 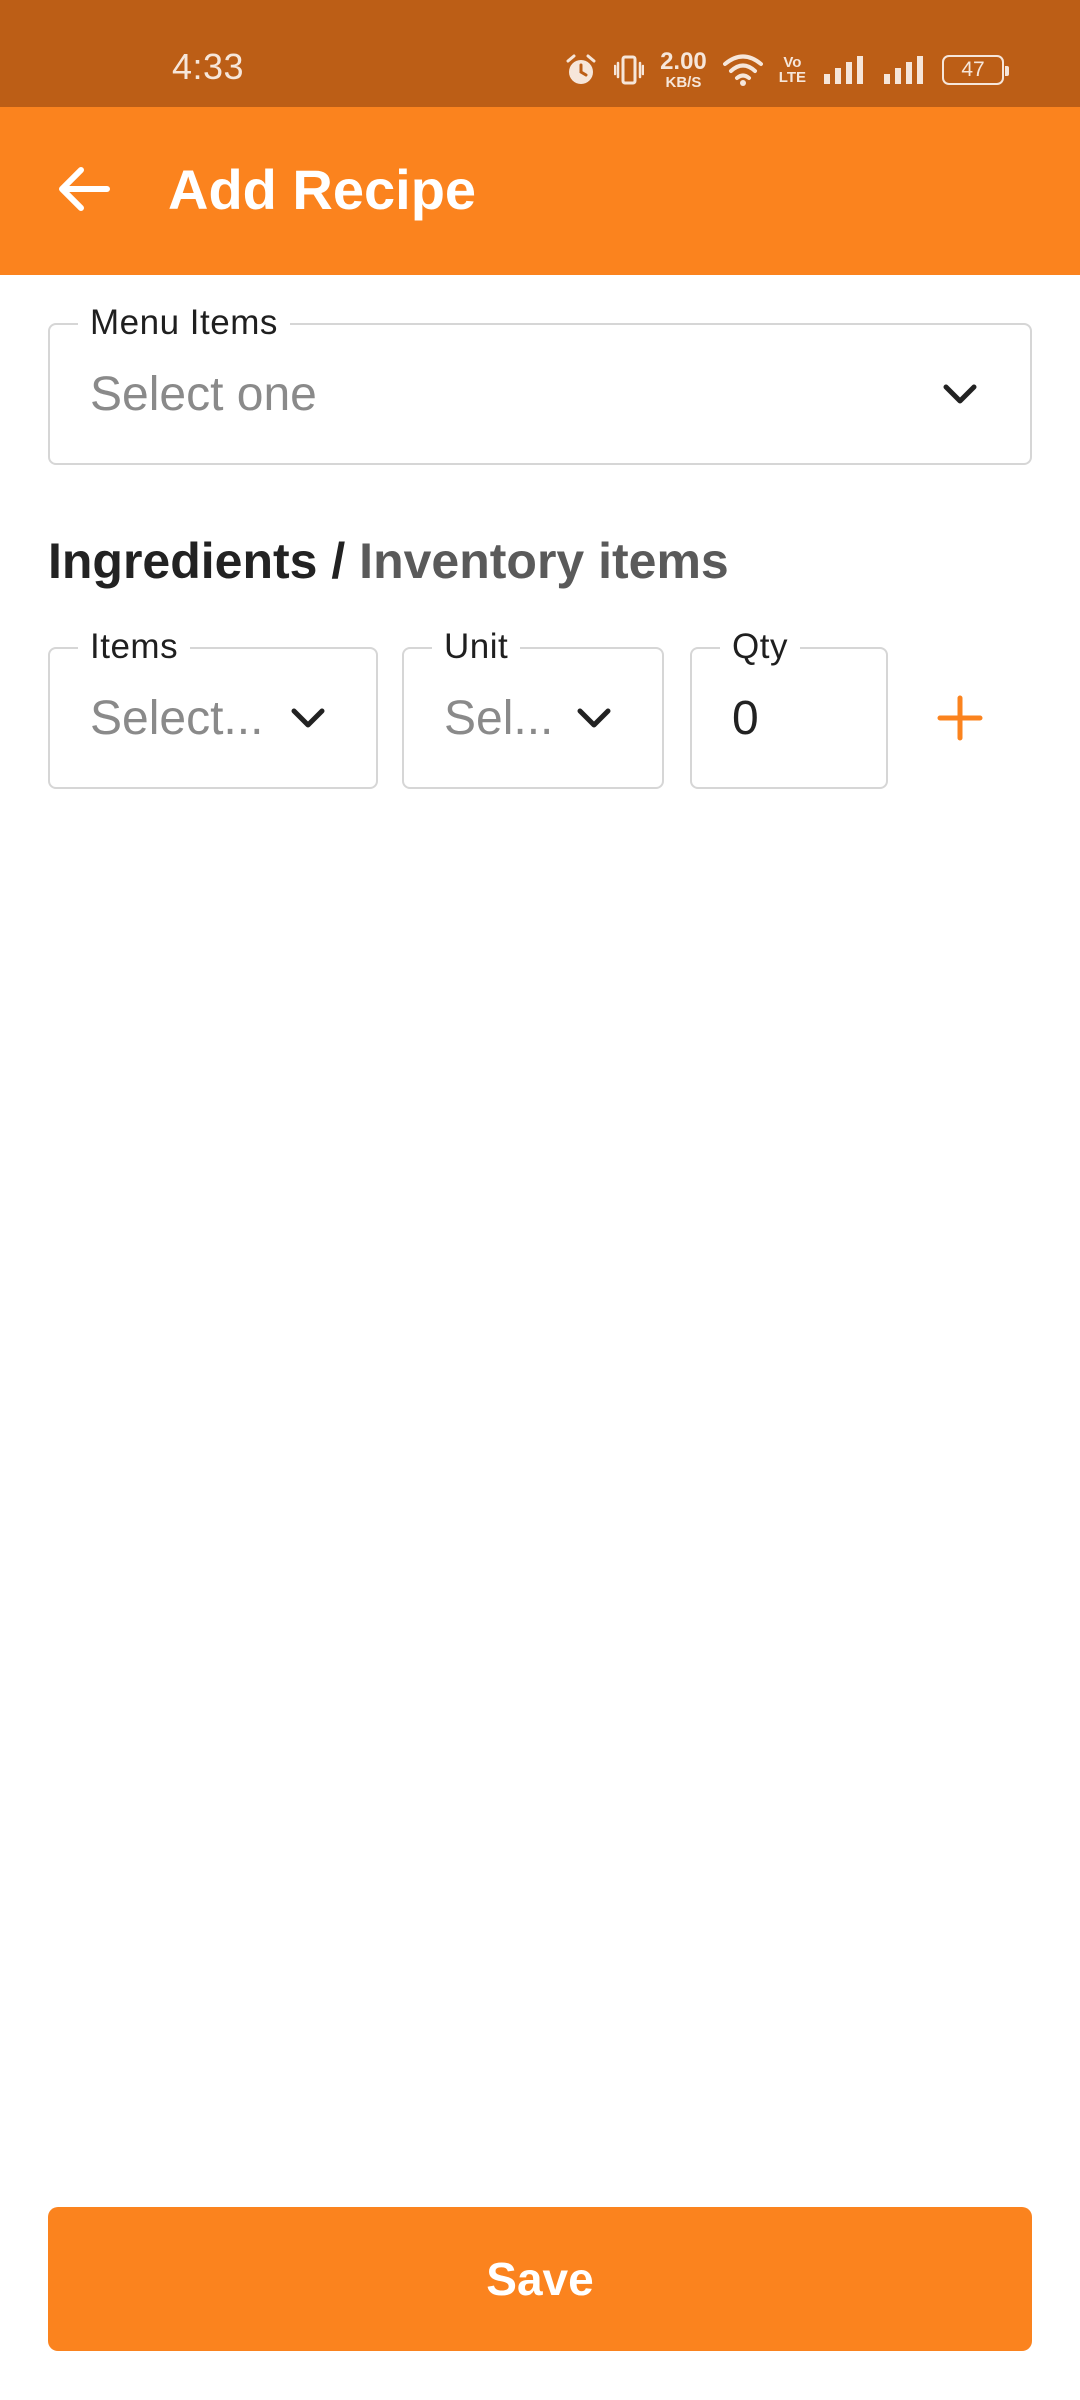 What do you see at coordinates (742, 70) in the screenshot?
I see `wifi-icon` at bounding box center [742, 70].